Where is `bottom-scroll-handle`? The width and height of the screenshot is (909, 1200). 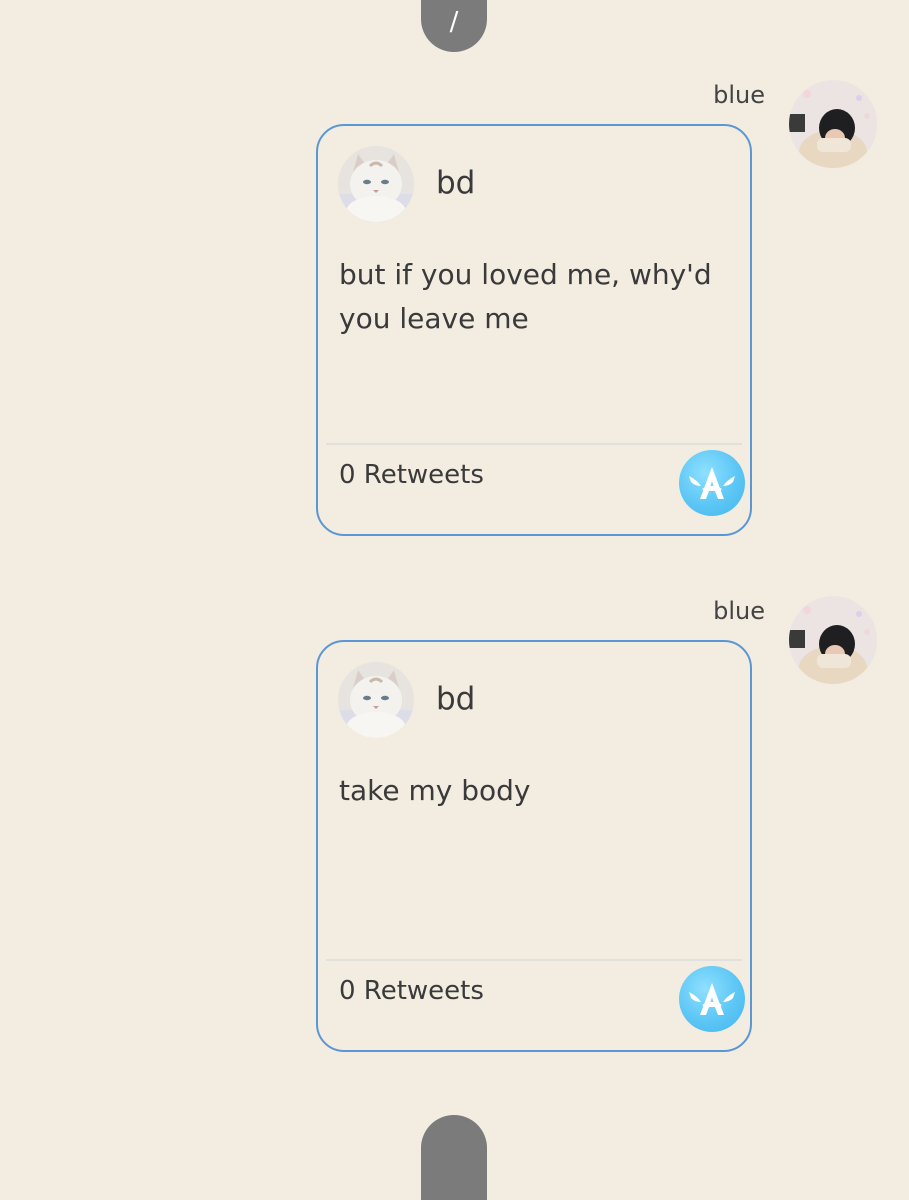 bottom-scroll-handle is located at coordinates (454, 1157).